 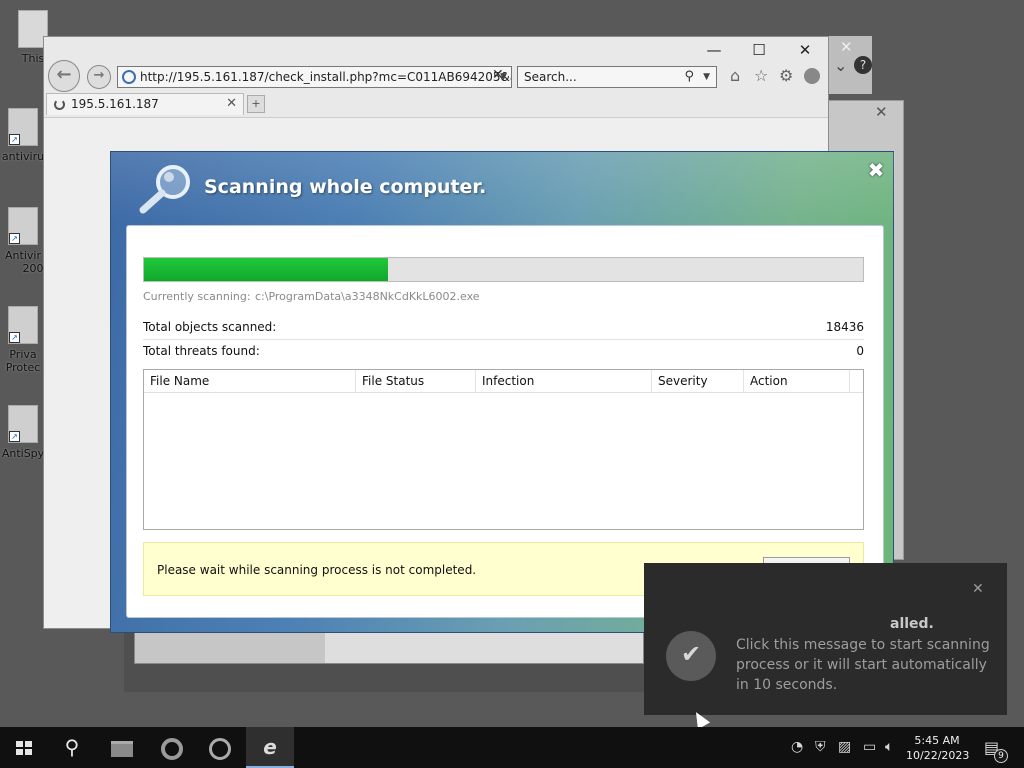 I want to click on start-button, so click(x=24, y=747).